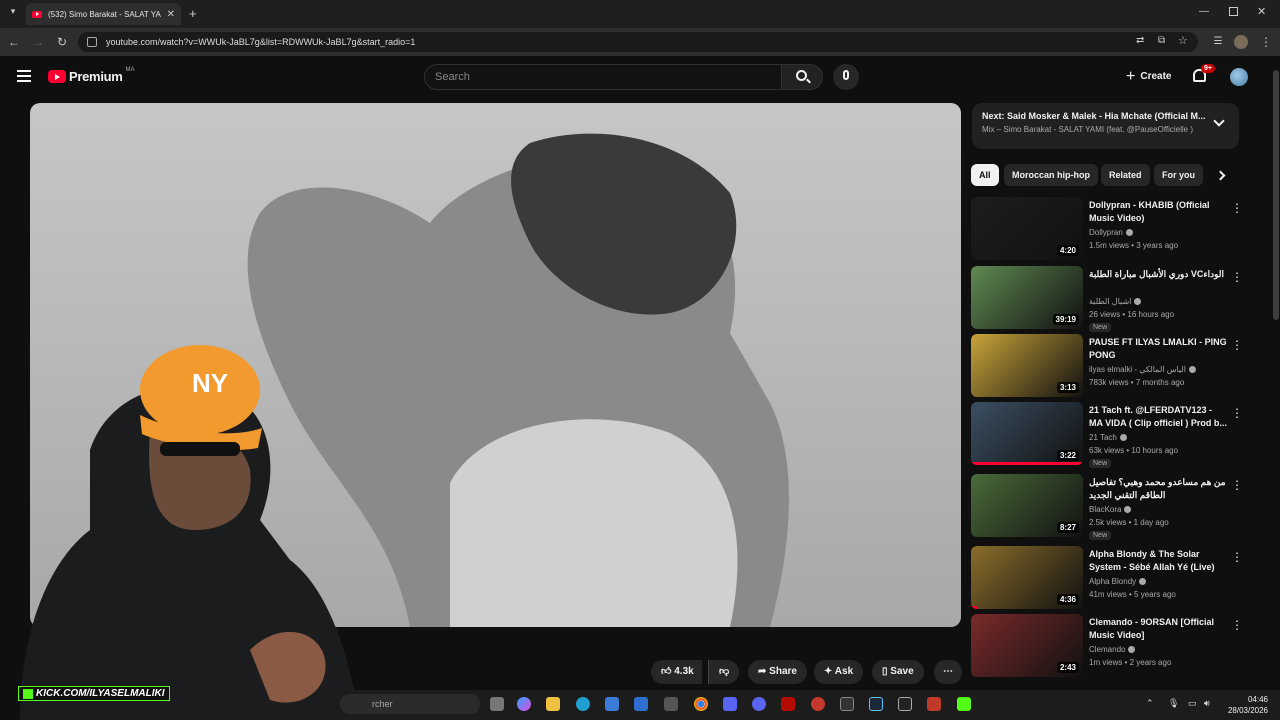 This screenshot has height=720, width=1280. What do you see at coordinates (724, 672) in the screenshot?
I see `dislike-button: 👎︎` at bounding box center [724, 672].